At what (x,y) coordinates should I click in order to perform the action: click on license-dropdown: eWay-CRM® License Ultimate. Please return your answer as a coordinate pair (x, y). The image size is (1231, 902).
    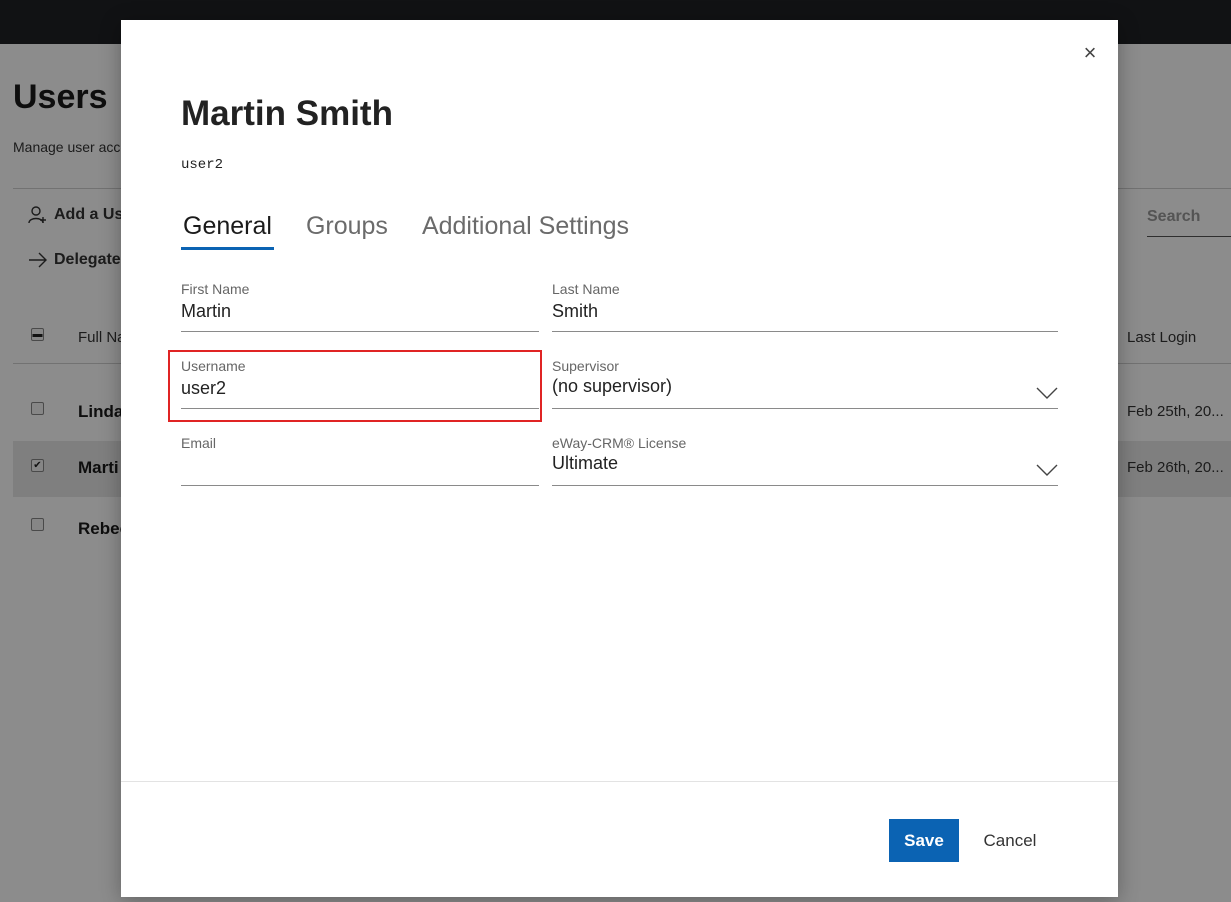
    Looking at the image, I should click on (805, 460).